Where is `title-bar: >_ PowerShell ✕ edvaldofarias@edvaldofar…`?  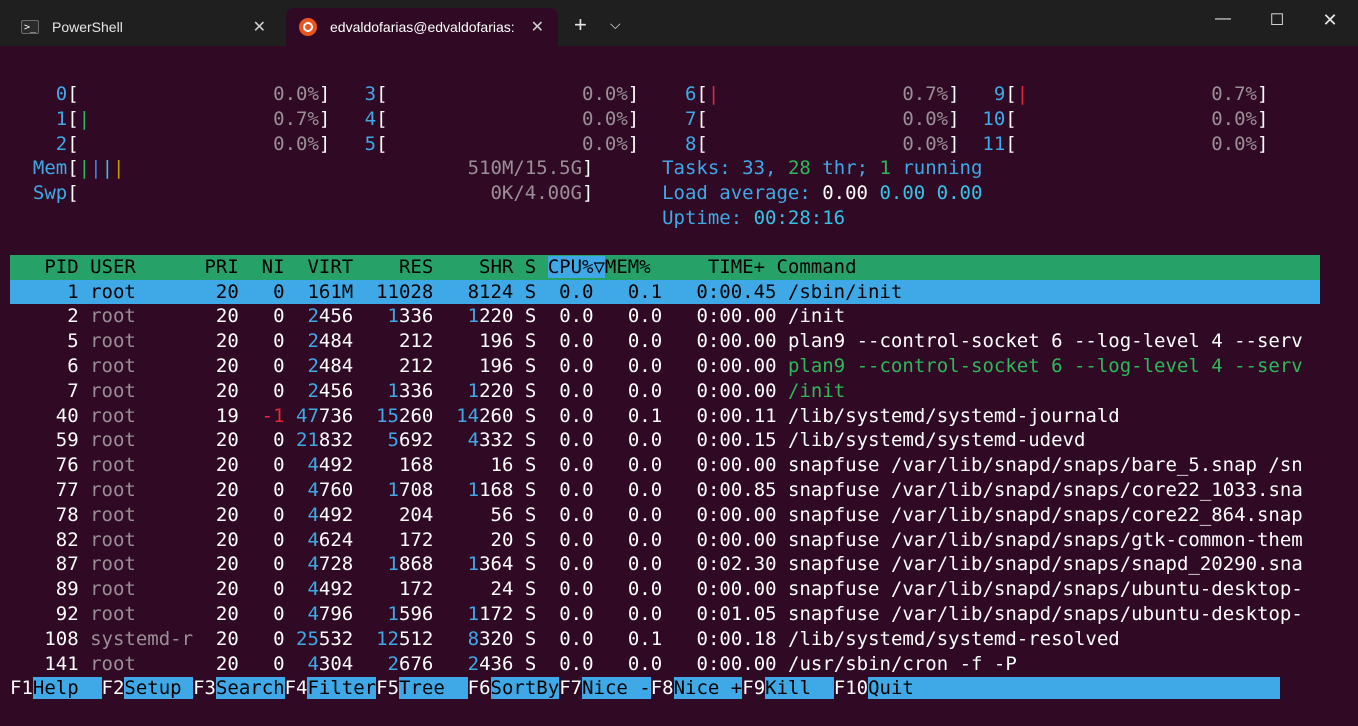
title-bar: >_ PowerShell ✕ edvaldofarias@edvaldofar… is located at coordinates (679, 23).